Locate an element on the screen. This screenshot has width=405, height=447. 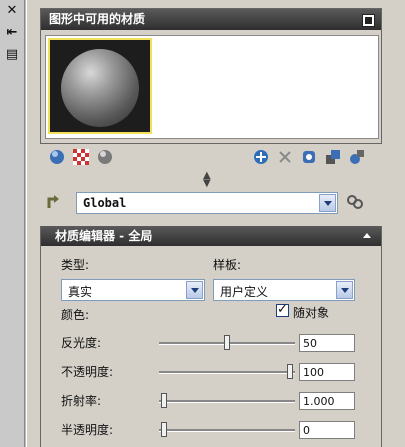
material-swatch is located at coordinates (100, 86).